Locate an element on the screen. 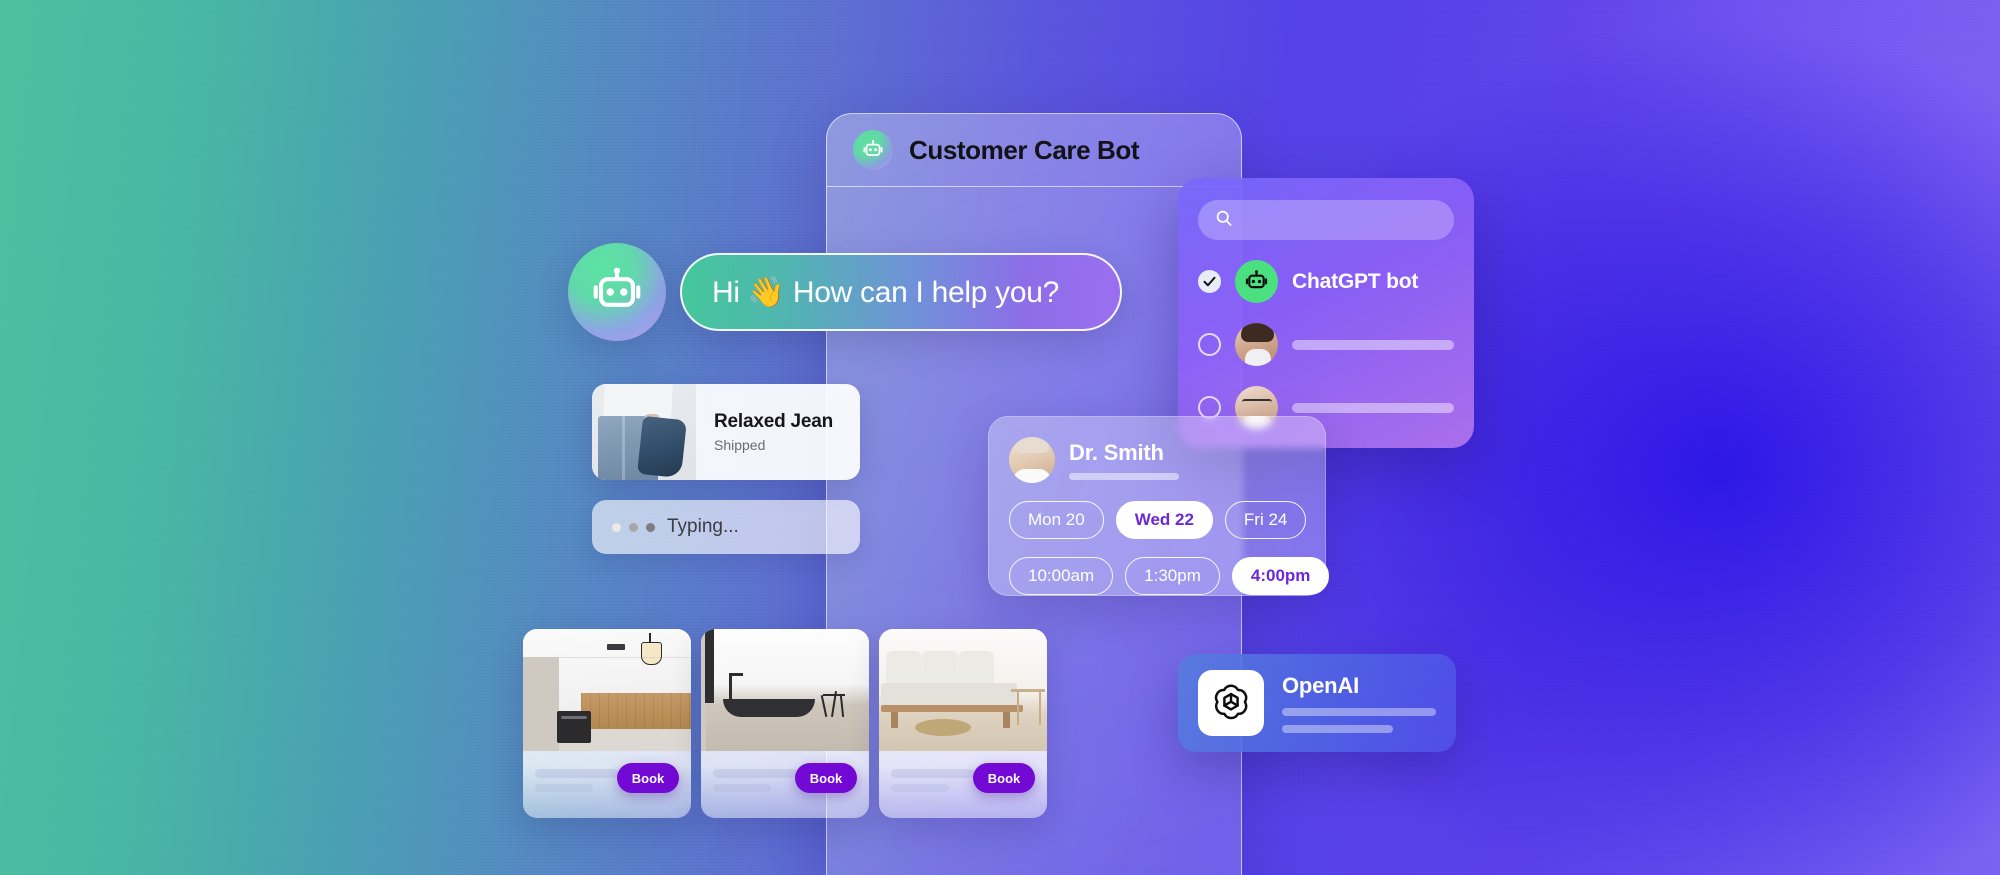  green-robot-icon is located at coordinates (1256, 281).